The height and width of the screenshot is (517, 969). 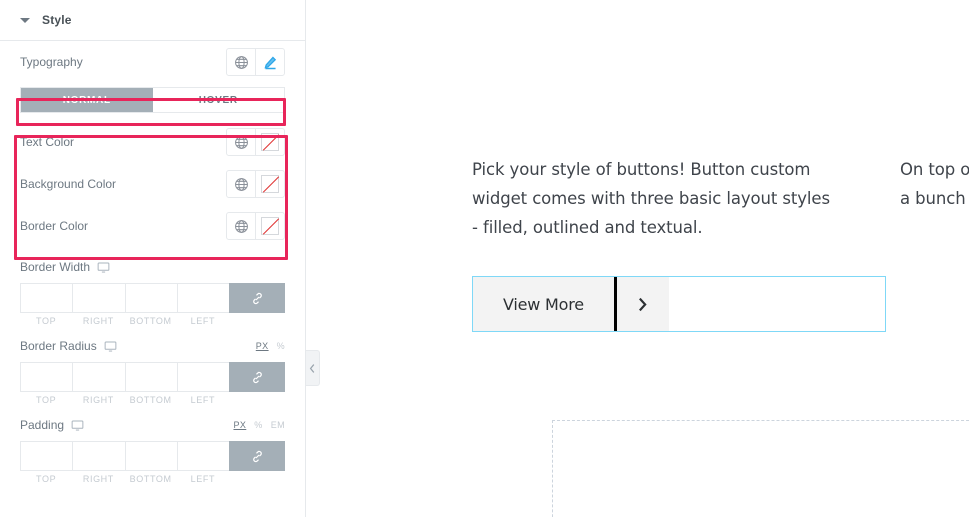 I want to click on padding-link-toggle, so click(x=257, y=456).